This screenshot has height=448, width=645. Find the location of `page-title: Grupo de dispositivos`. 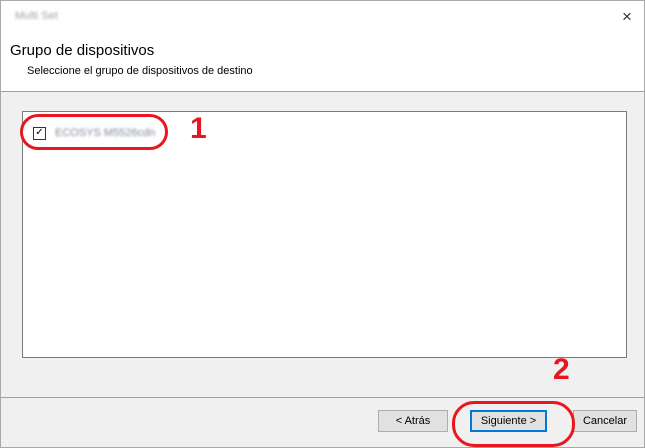

page-title: Grupo de dispositivos is located at coordinates (82, 50).